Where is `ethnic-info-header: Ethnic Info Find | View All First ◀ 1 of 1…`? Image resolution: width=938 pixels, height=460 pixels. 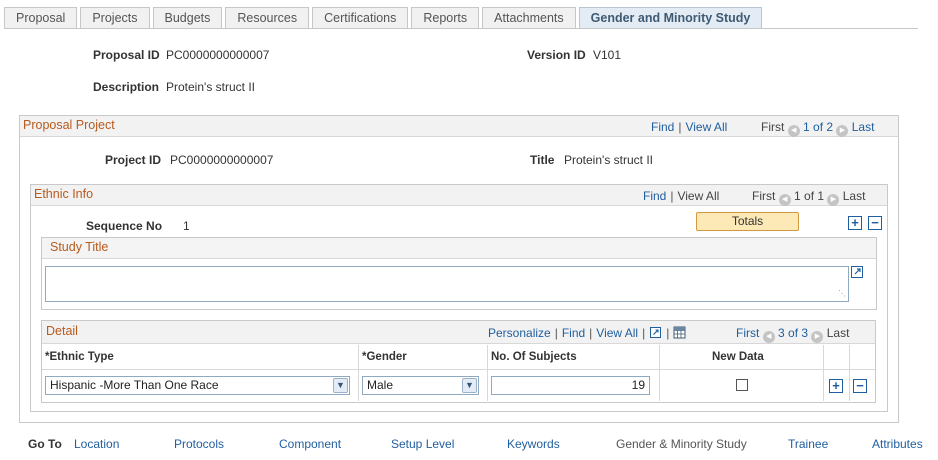
ethnic-info-header: Ethnic Info Find | View All First ◀ 1 of 1… is located at coordinates (459, 195).